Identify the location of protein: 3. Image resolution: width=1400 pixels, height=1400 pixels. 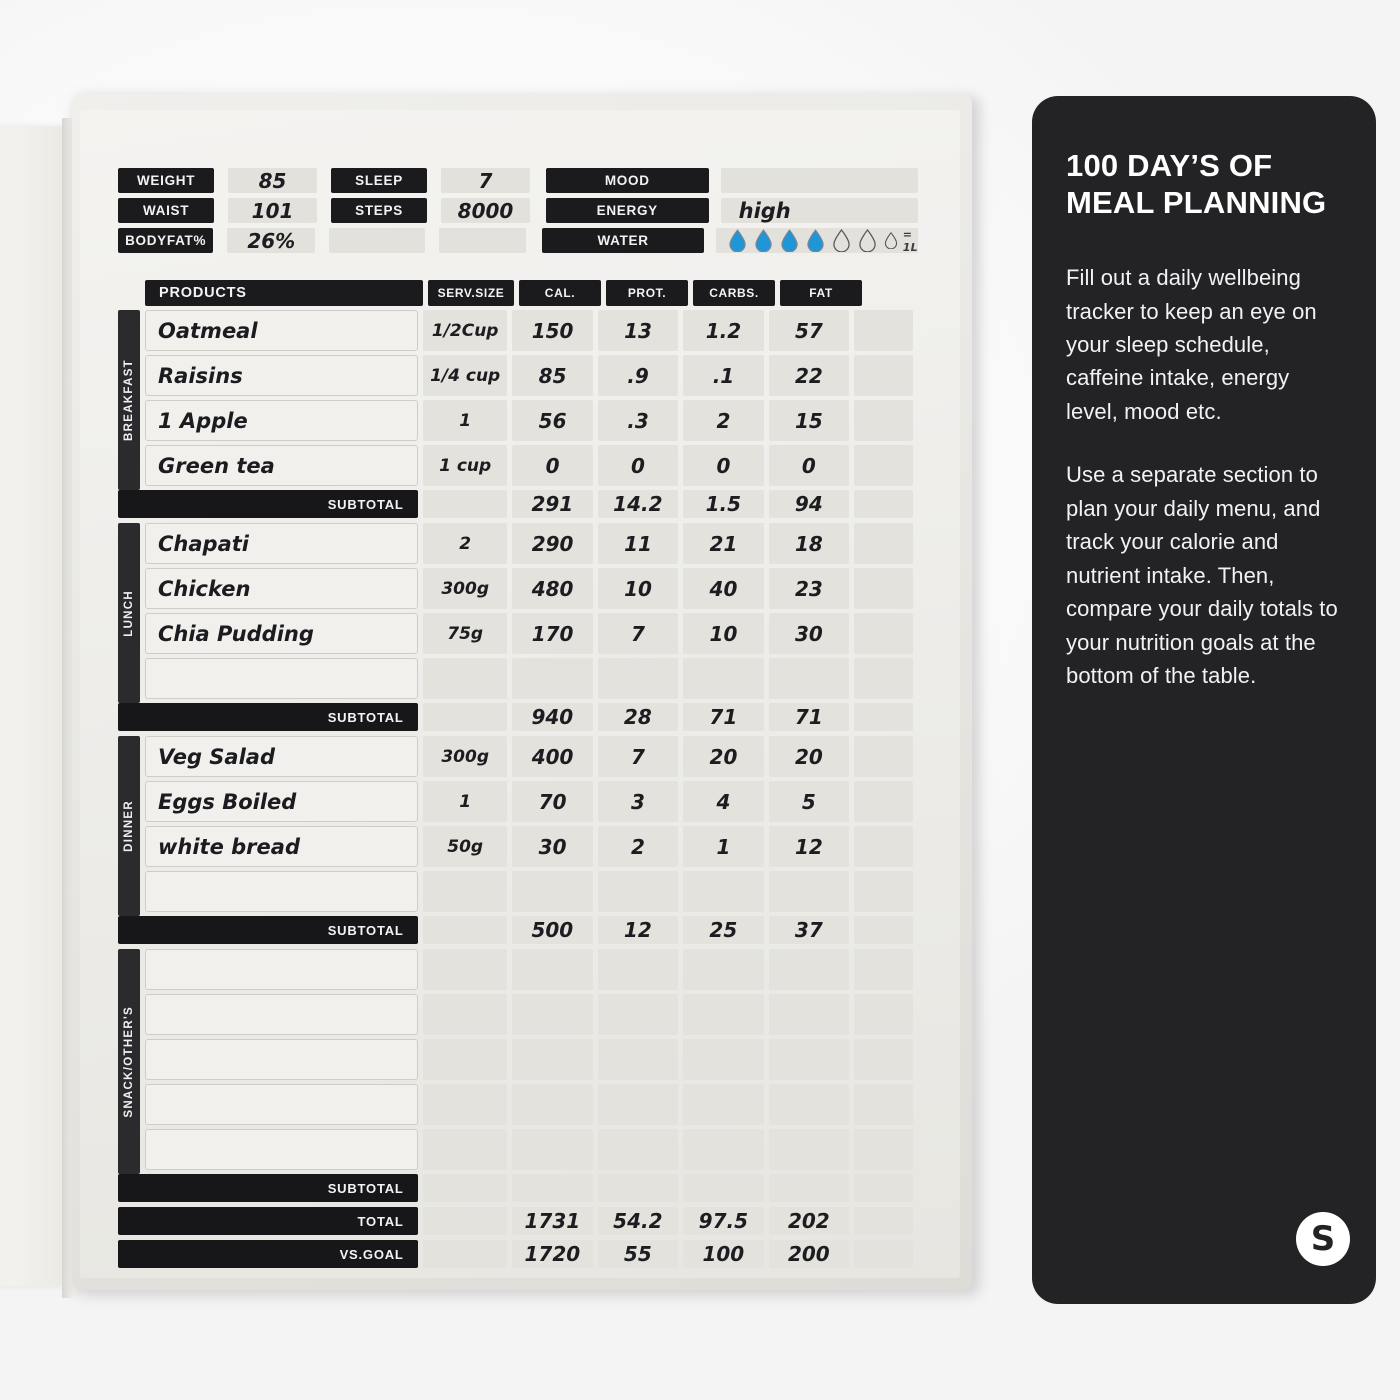
(638, 801).